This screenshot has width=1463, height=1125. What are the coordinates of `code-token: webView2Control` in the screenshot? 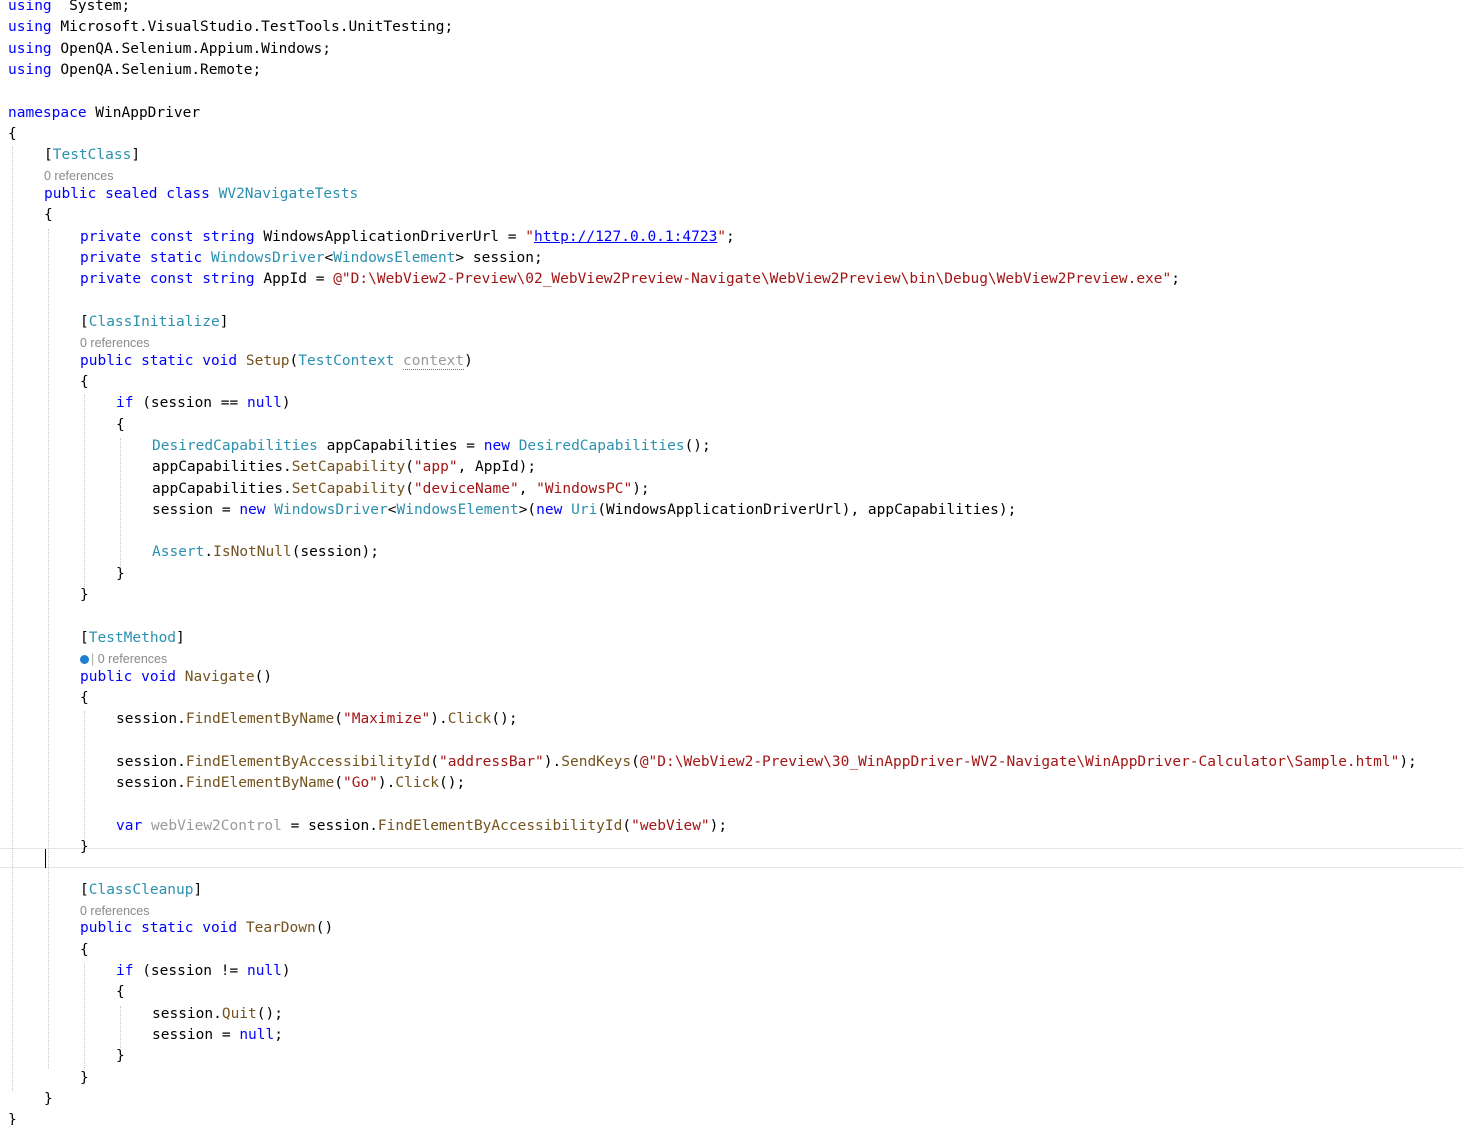 It's located at (216, 825).